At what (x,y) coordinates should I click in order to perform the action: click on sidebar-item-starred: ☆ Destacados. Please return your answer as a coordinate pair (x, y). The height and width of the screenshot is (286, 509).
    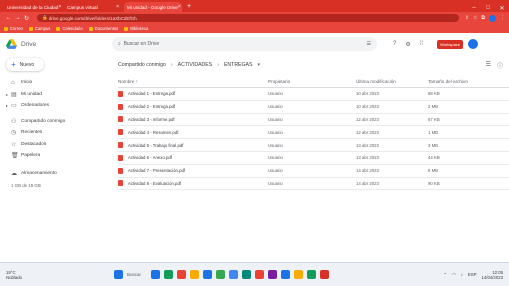
    Looking at the image, I should click on (55, 145).